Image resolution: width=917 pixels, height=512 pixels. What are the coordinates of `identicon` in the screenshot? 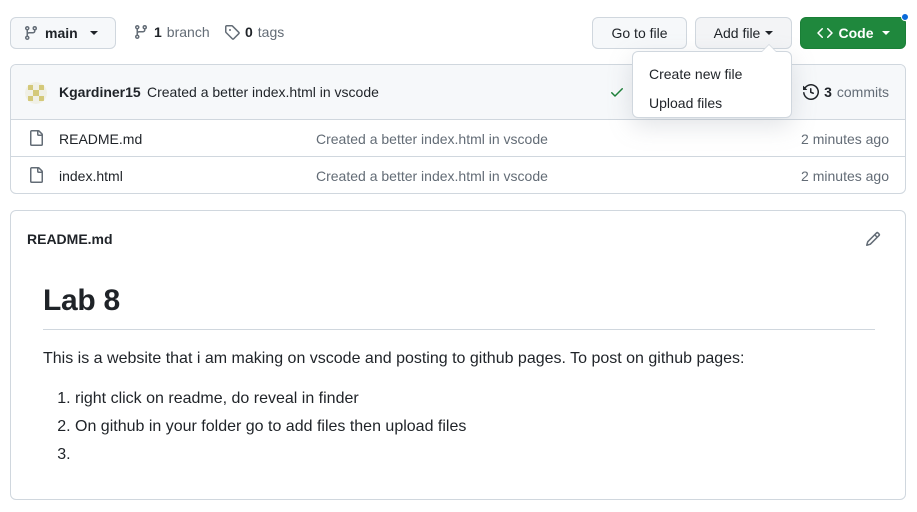 It's located at (36, 93).